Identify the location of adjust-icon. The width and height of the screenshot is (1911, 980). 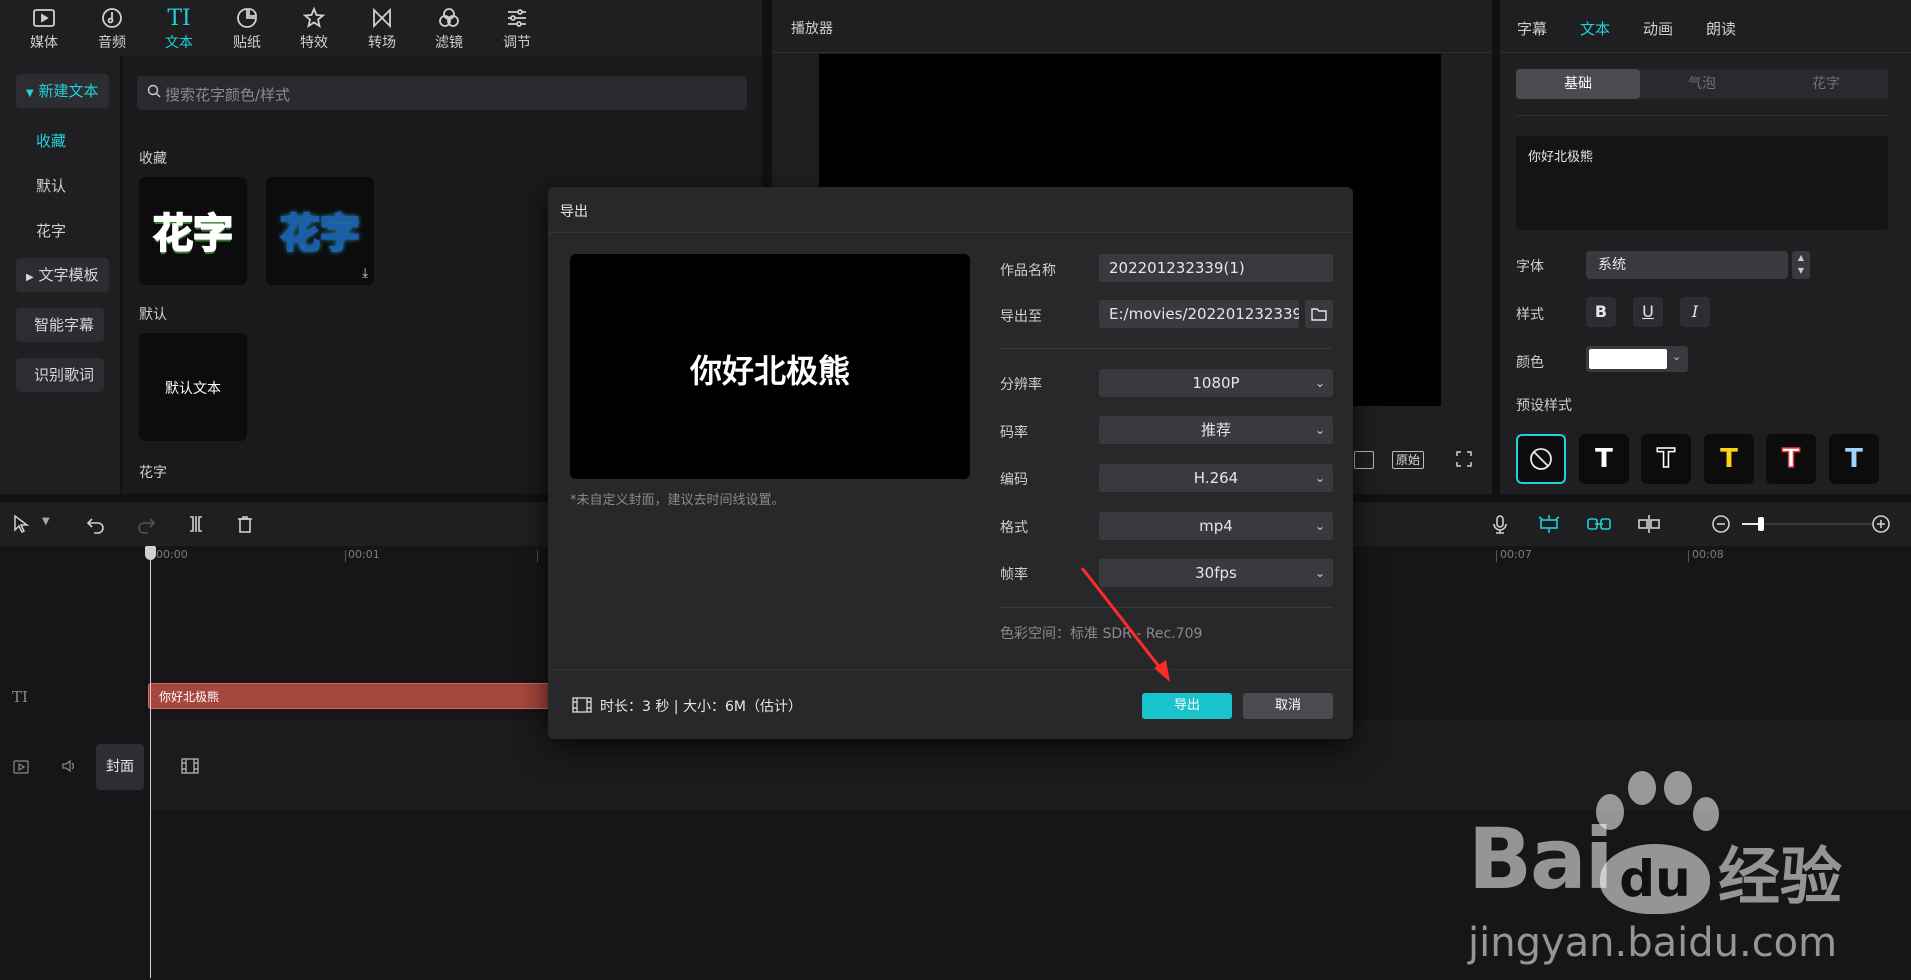
(517, 18).